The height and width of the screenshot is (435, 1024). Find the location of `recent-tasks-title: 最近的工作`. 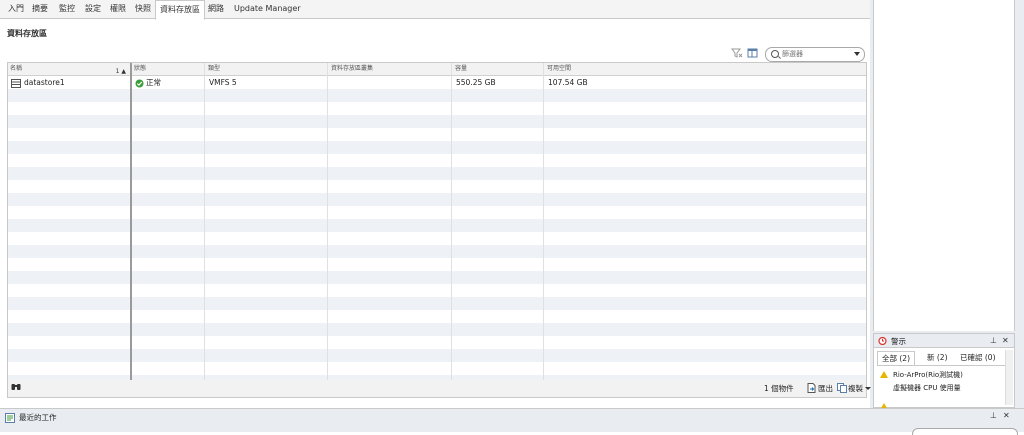

recent-tasks-title: 最近的工作 is located at coordinates (38, 417).